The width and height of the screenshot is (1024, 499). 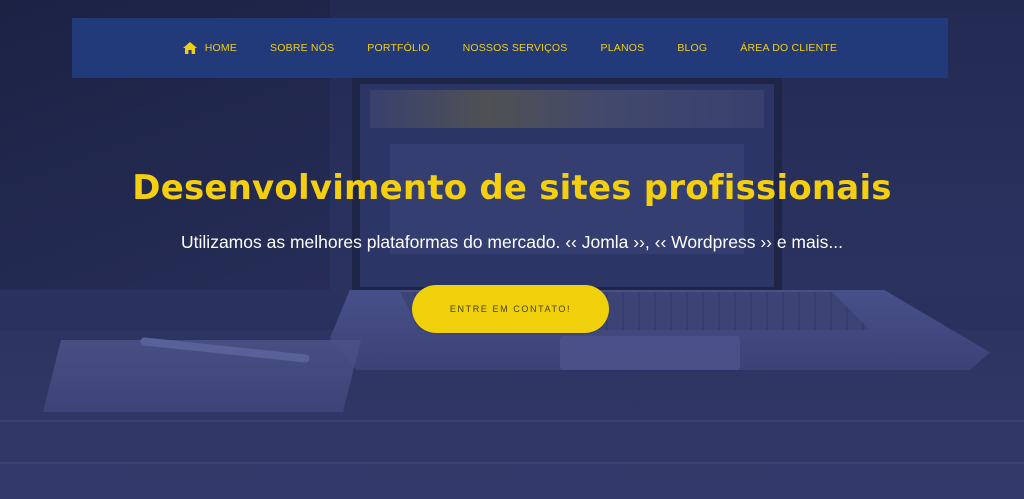 I want to click on screen-banner, so click(x=567, y=109).